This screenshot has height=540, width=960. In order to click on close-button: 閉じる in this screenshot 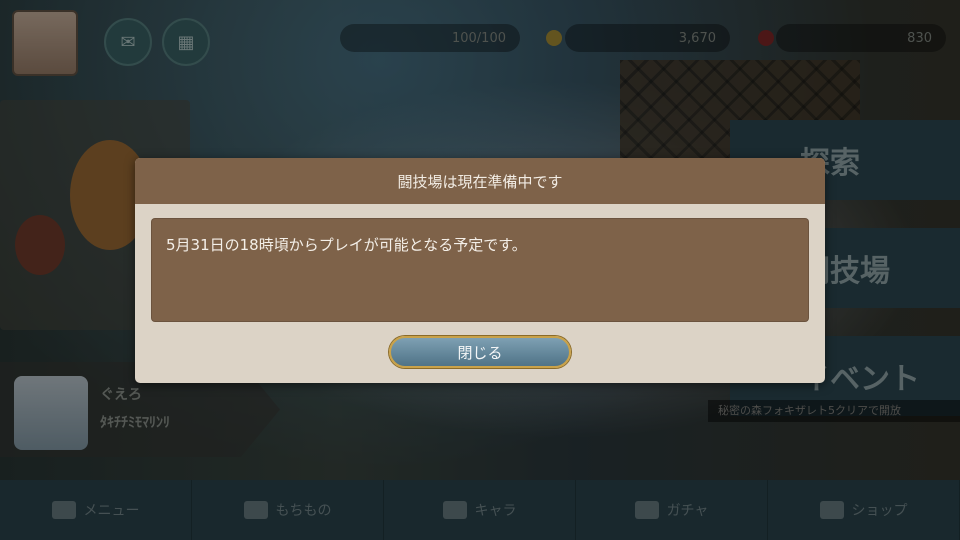, I will do `click(480, 352)`.